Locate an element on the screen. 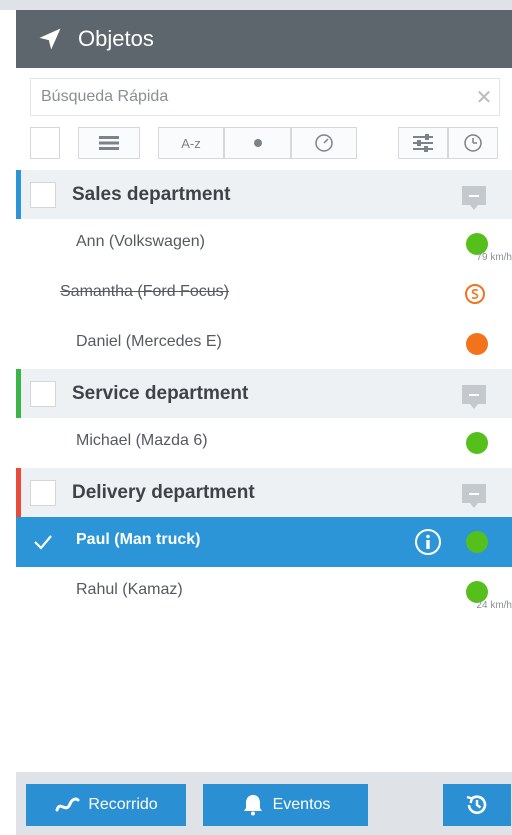  object-speed: 79 km/h is located at coordinates (494, 257).